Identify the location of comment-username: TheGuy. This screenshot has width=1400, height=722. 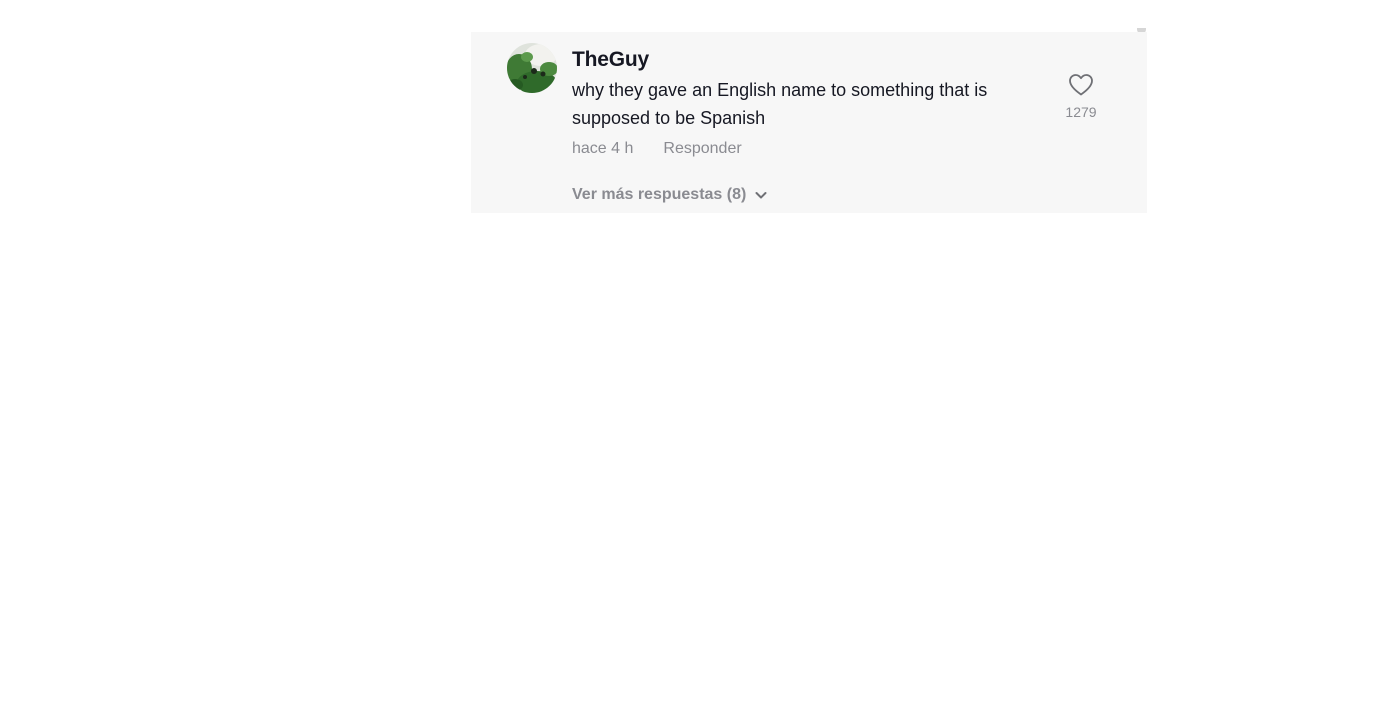
(610, 60).